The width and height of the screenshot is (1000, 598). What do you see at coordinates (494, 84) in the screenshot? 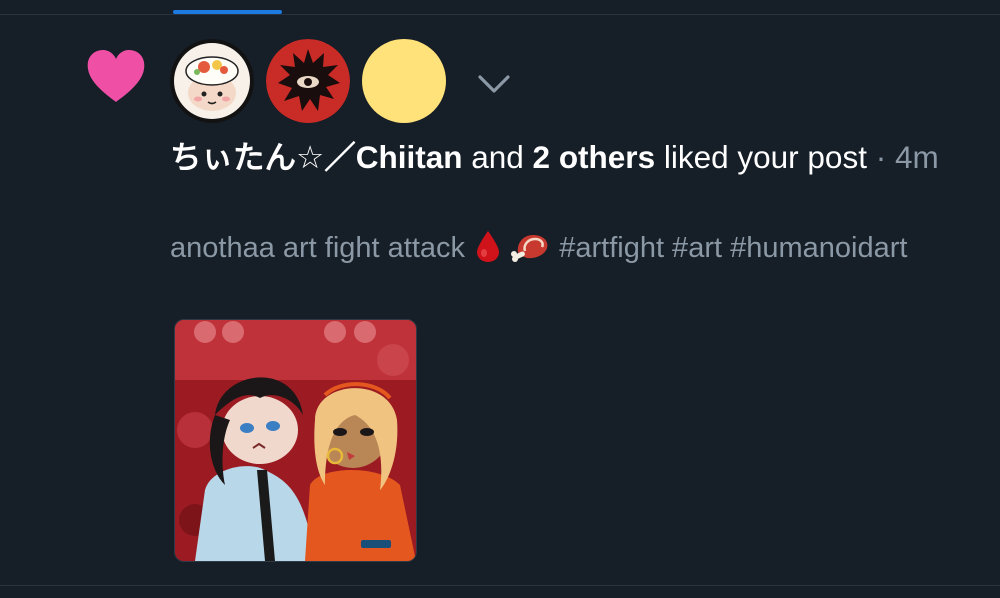
I see `chevron-down-icon` at bounding box center [494, 84].